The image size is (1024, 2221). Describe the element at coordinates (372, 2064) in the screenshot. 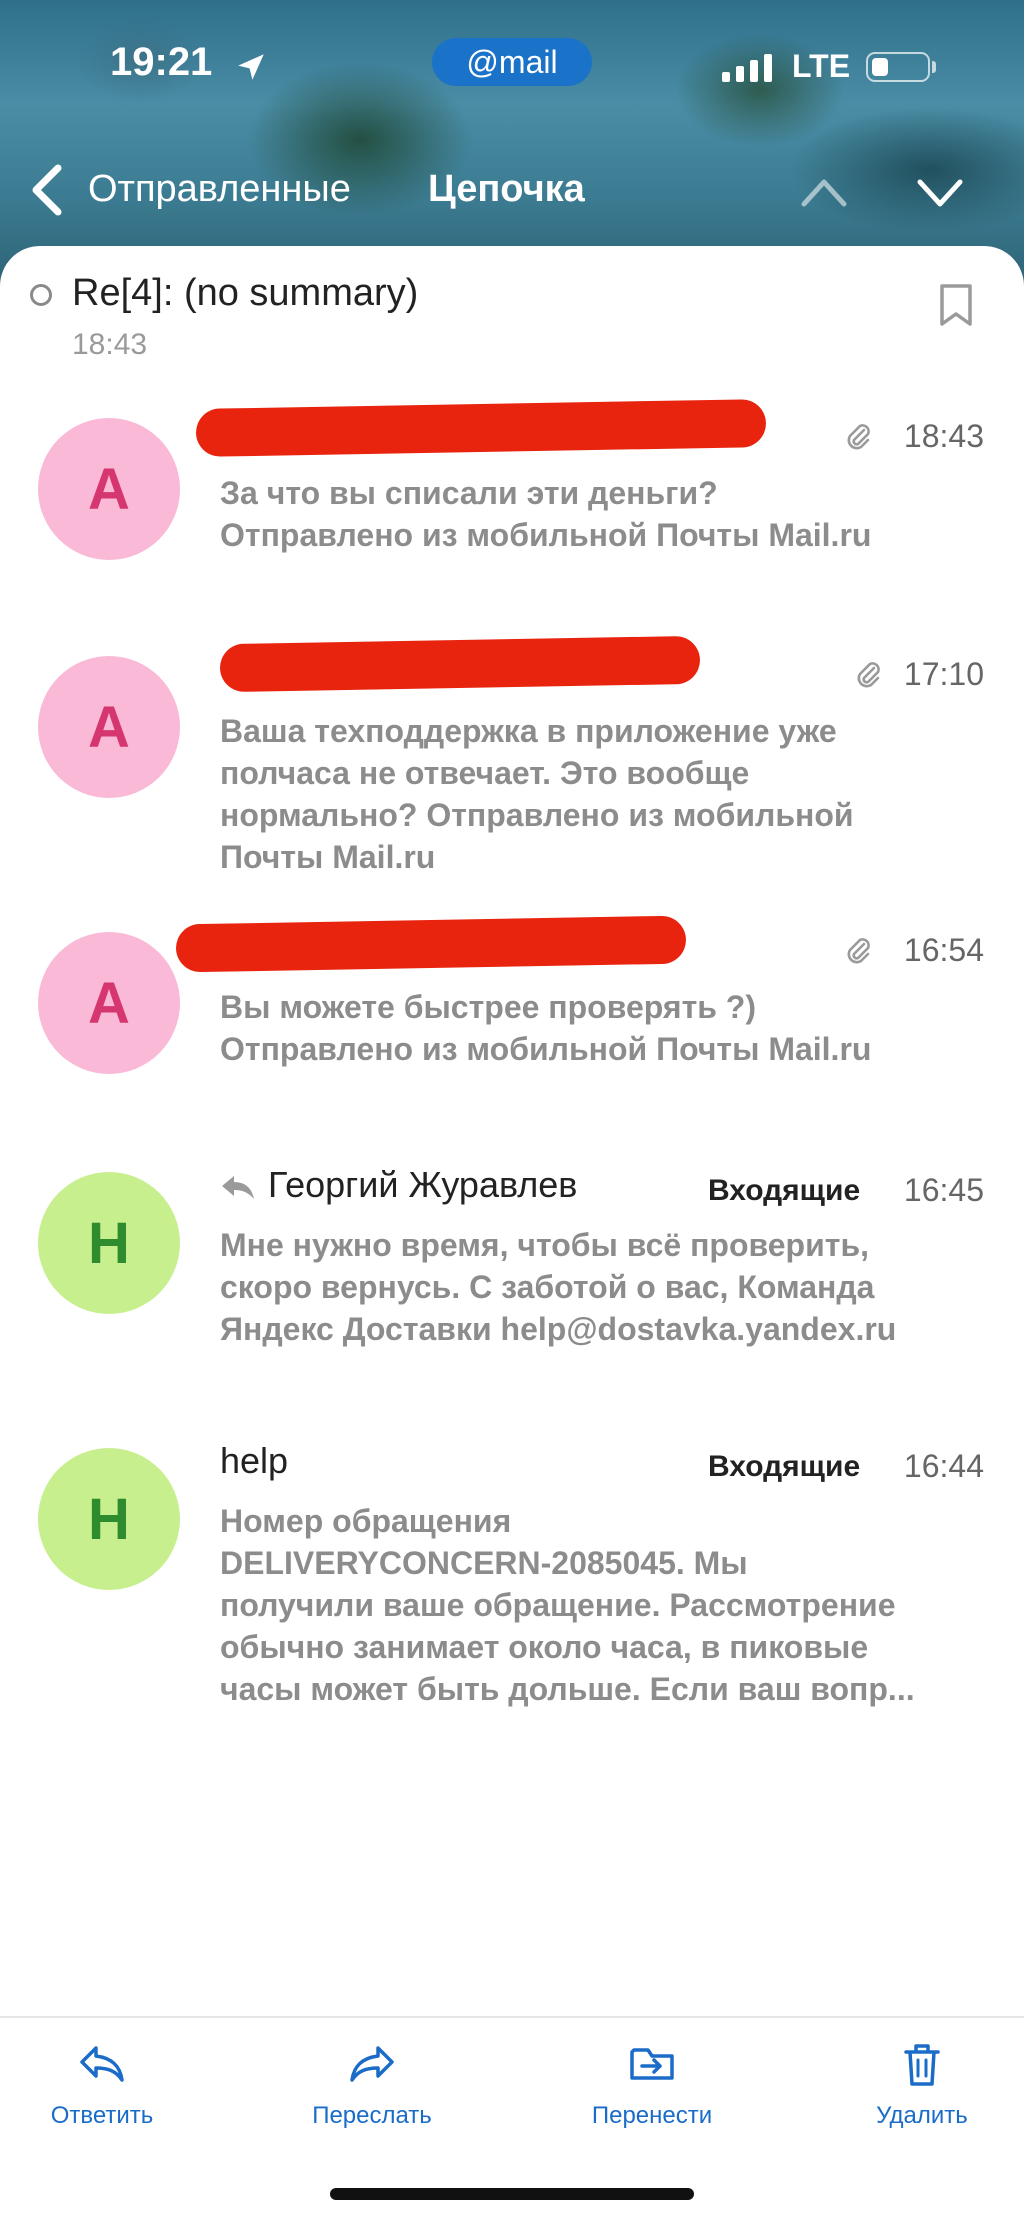

I see `forward-icon` at that location.